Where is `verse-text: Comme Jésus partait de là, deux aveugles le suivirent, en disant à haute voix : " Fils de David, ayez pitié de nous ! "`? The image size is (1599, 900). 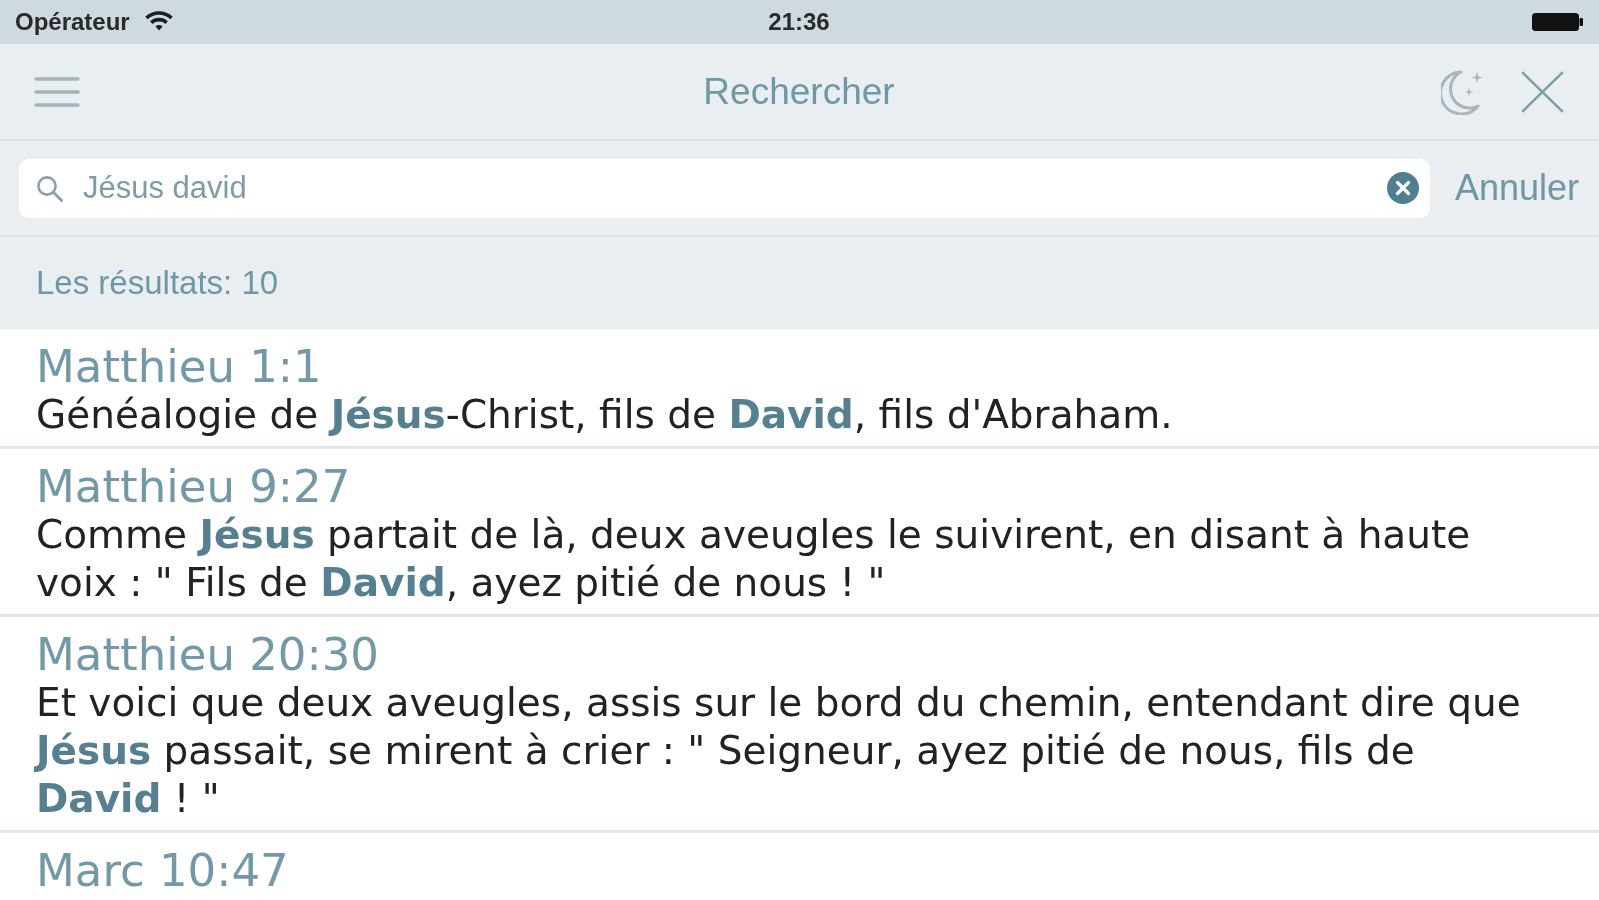
verse-text: Comme Jésus partait de là, deux aveugles le suivirent, en disant à haute voix : " Fils de David, ayez pitié de nous ! " is located at coordinates (754, 559).